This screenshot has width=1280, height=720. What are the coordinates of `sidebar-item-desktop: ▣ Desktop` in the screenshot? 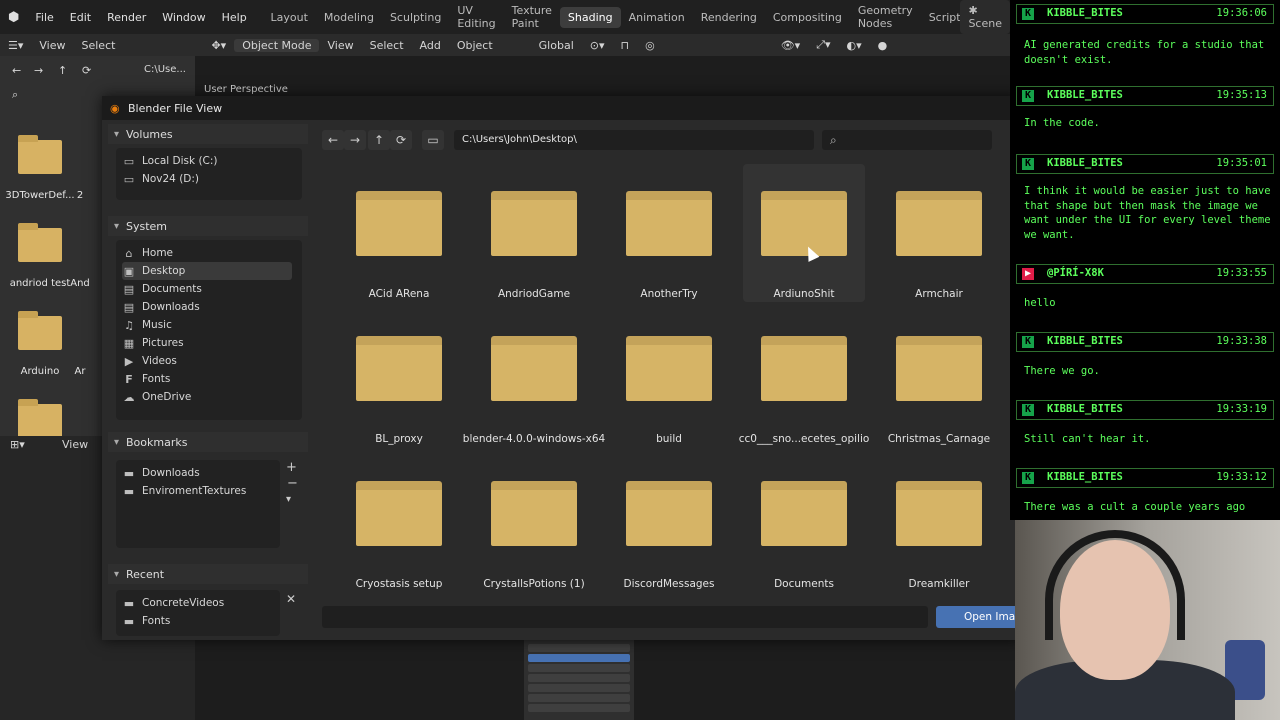 It's located at (207, 271).